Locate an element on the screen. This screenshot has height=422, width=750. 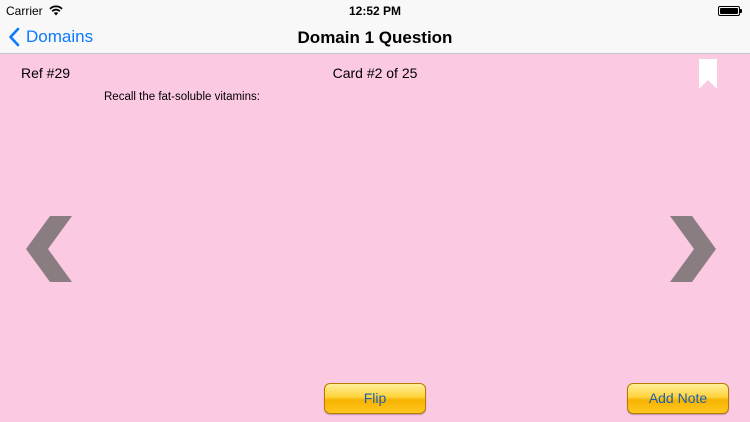
card-counter: Card #2 of 25 is located at coordinates (375, 73).